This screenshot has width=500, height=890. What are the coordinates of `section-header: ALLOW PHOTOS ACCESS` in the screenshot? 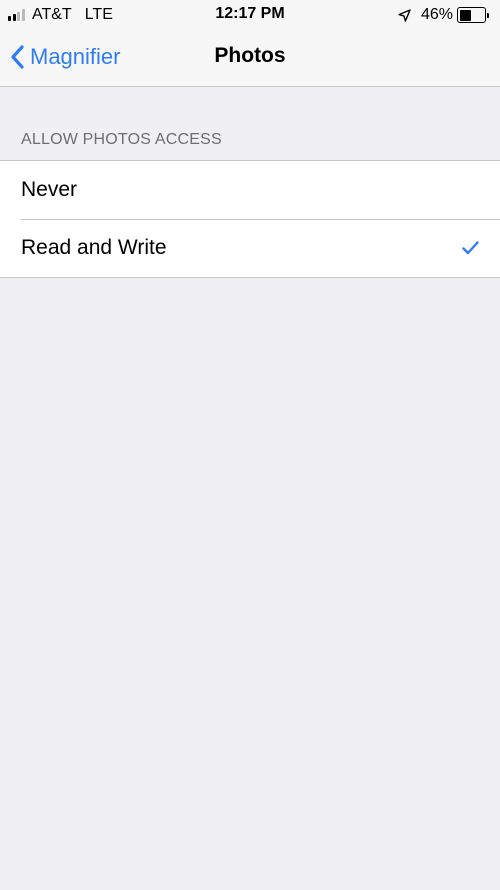 It's located at (121, 139).